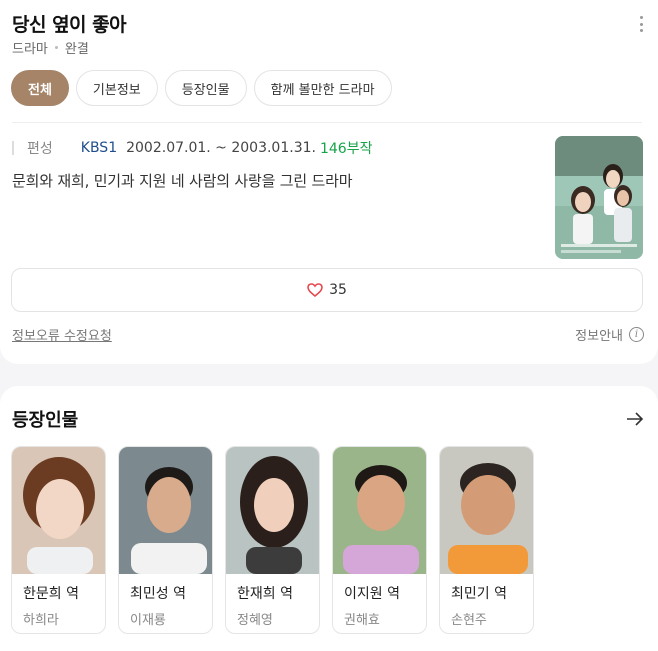  What do you see at coordinates (327, 122) in the screenshot?
I see `divider` at bounding box center [327, 122].